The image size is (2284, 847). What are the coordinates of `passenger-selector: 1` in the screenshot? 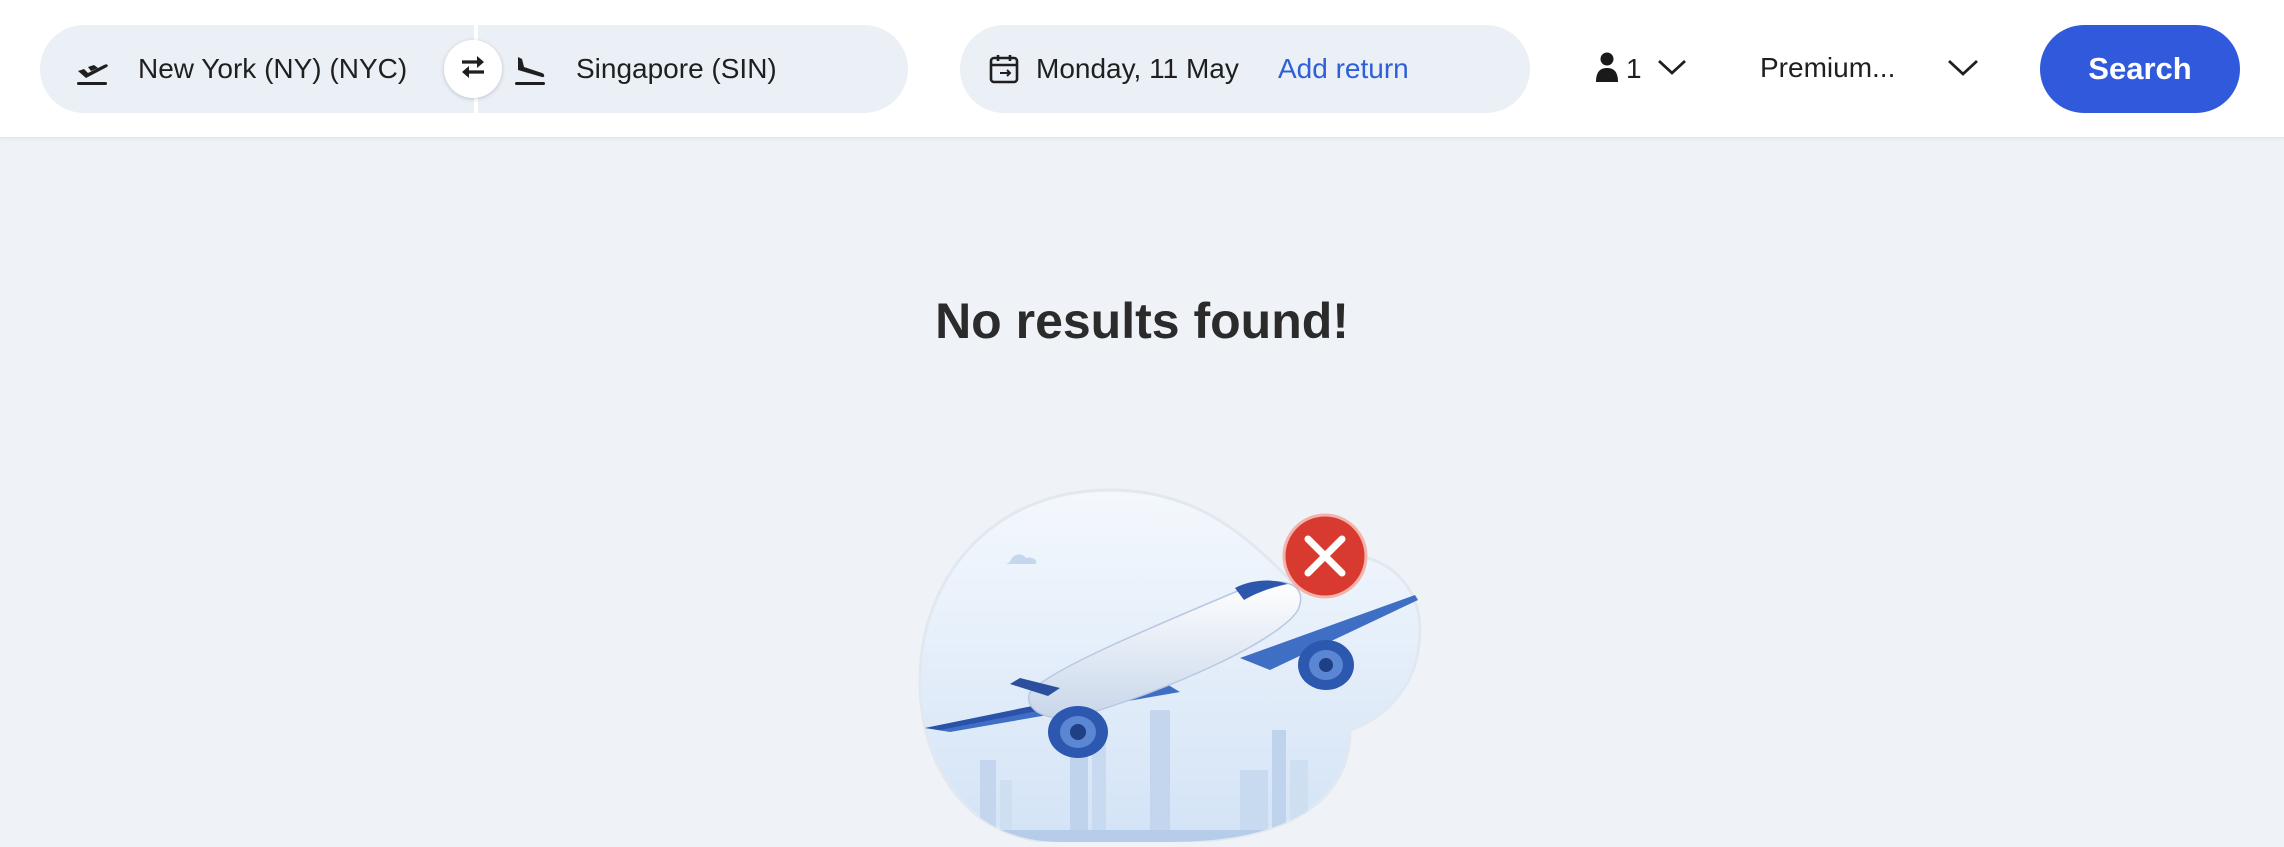 It's located at (1641, 69).